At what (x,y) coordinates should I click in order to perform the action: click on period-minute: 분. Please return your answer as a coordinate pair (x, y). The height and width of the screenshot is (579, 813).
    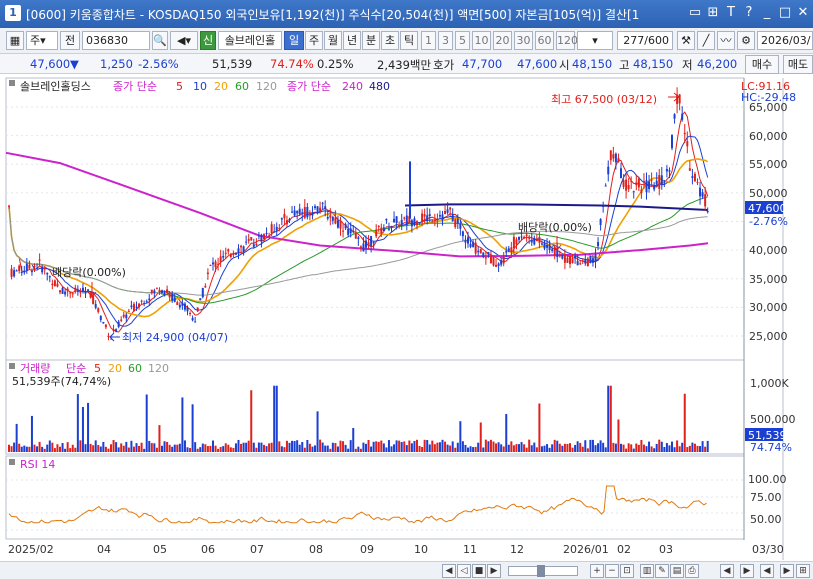
    Looking at the image, I should click on (371, 40).